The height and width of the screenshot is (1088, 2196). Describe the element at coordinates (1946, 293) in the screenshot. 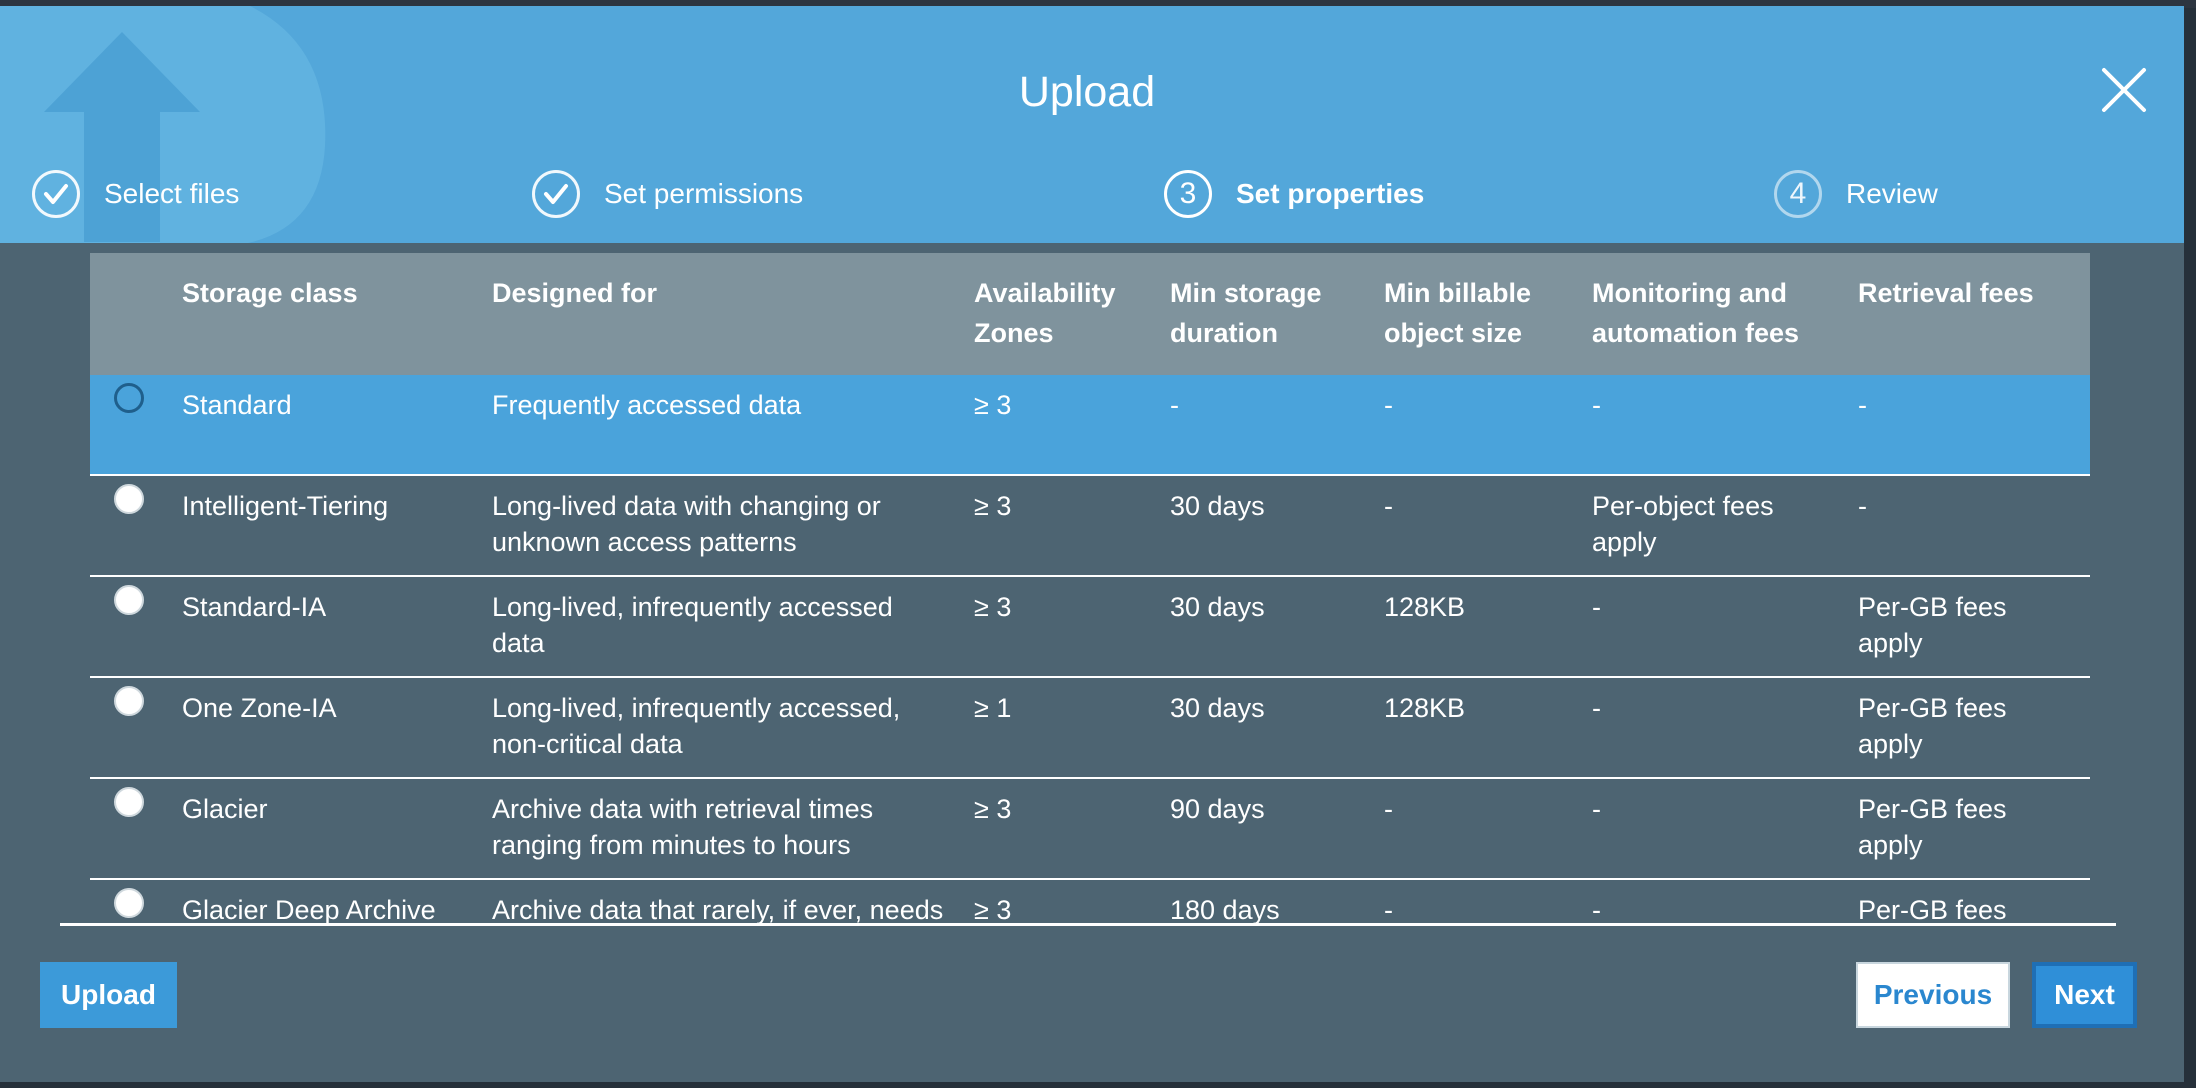

I see `header-retrieval-fees: Retrieval fees` at that location.